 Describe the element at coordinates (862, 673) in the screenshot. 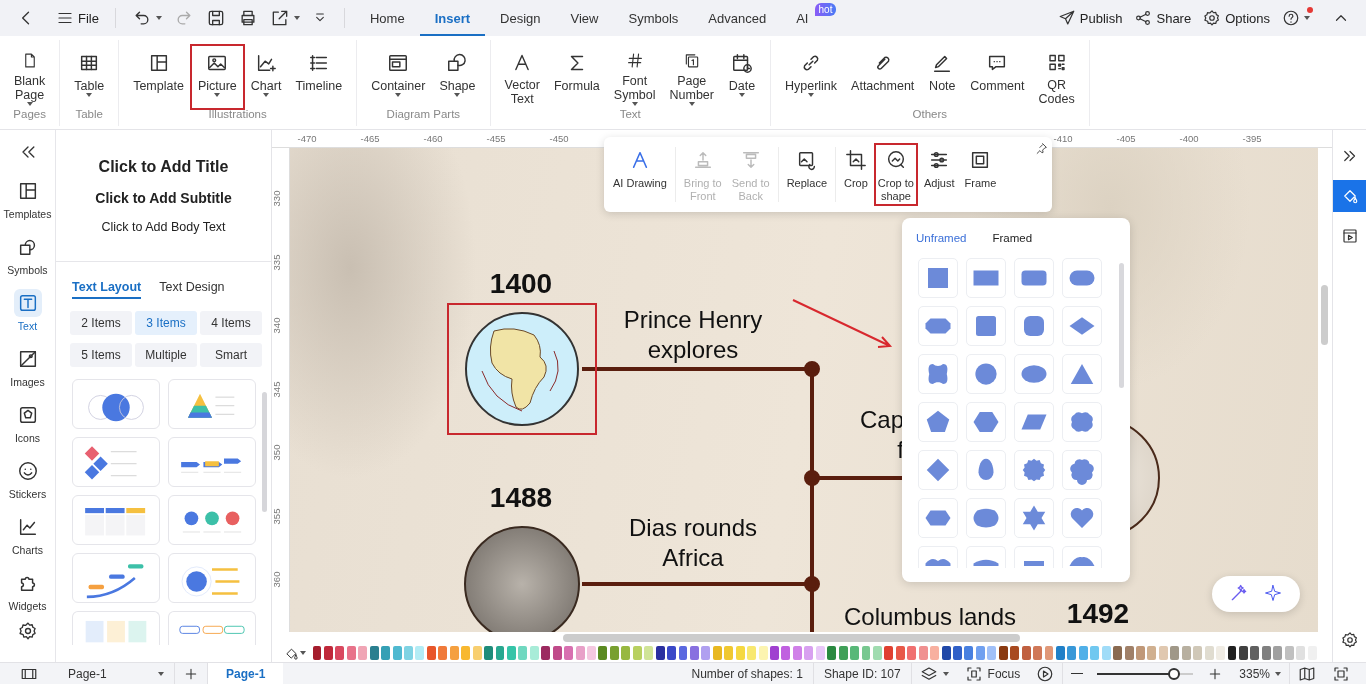

I see `shape-id: Shape ID: 107` at that location.